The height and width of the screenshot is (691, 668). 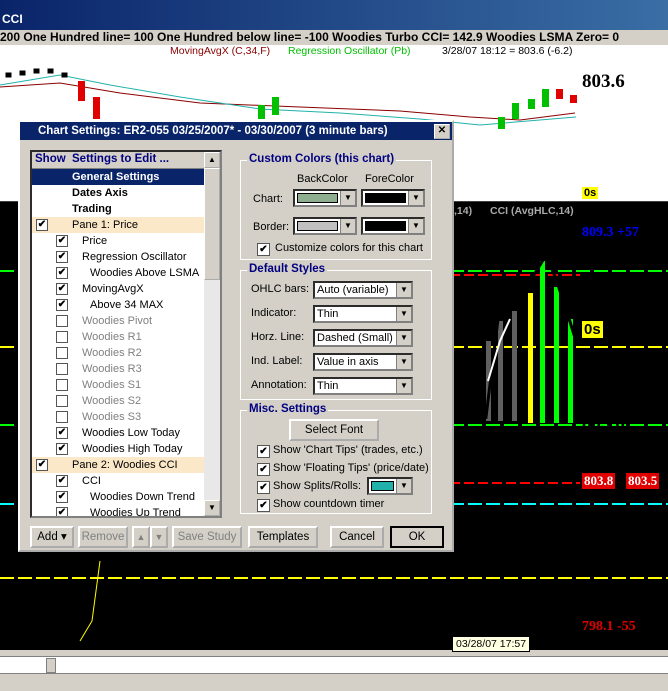 I want to click on settings-list-item: ✔ Woodies Low Today, so click(x=118, y=433).